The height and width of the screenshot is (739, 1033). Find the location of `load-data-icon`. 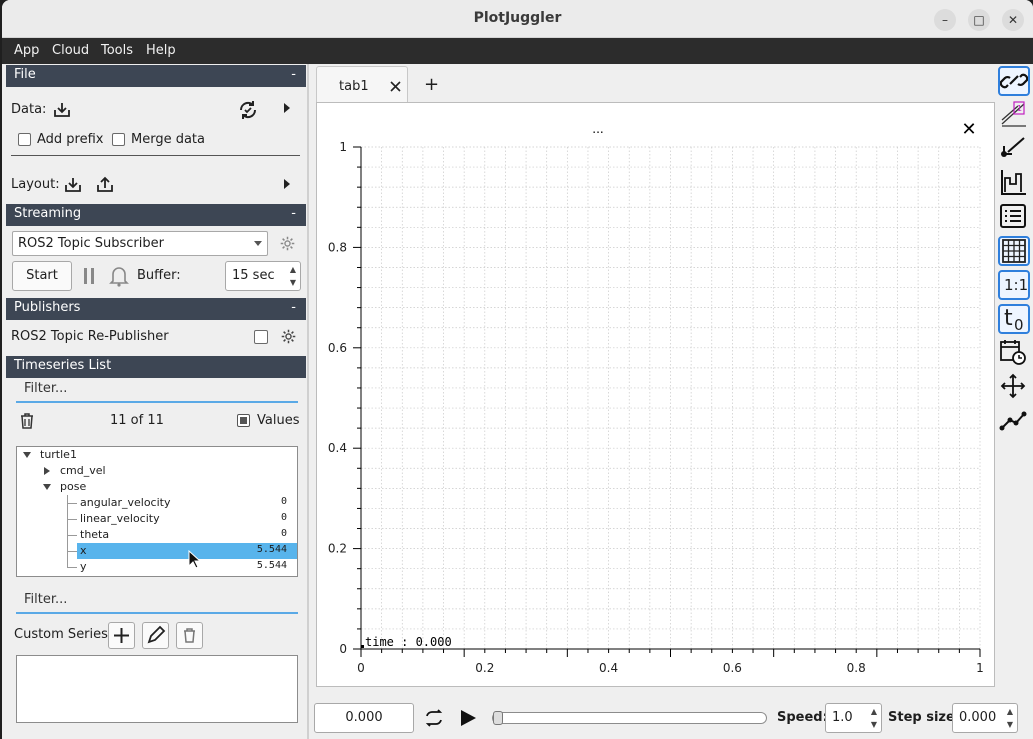

load-data-icon is located at coordinates (62, 110).